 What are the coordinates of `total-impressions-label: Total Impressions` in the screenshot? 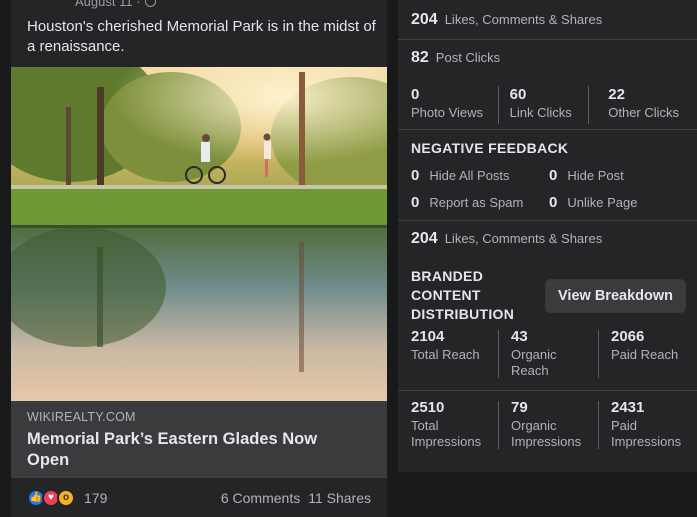 It's located at (446, 433).